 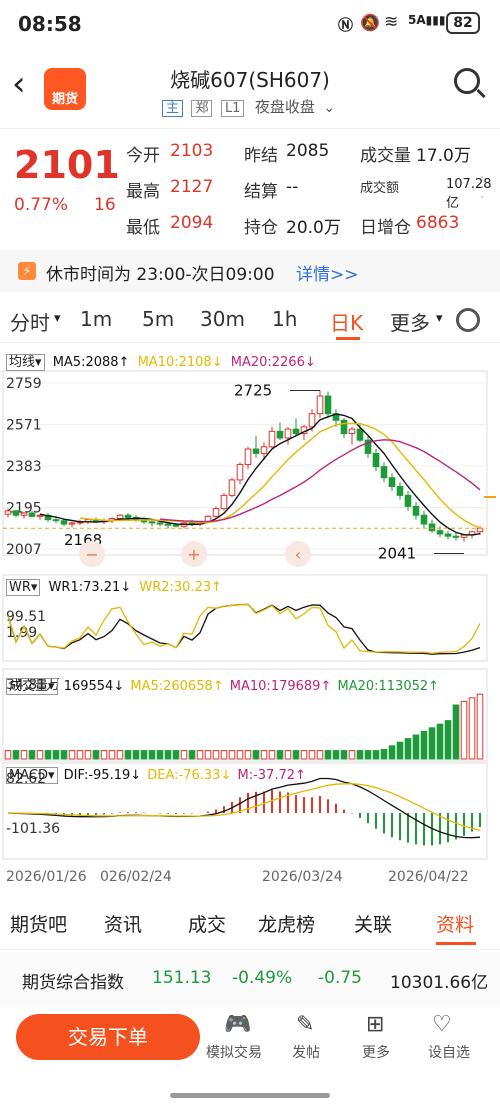 What do you see at coordinates (397, 553) in the screenshot?
I see `low-price-label: 2041` at bounding box center [397, 553].